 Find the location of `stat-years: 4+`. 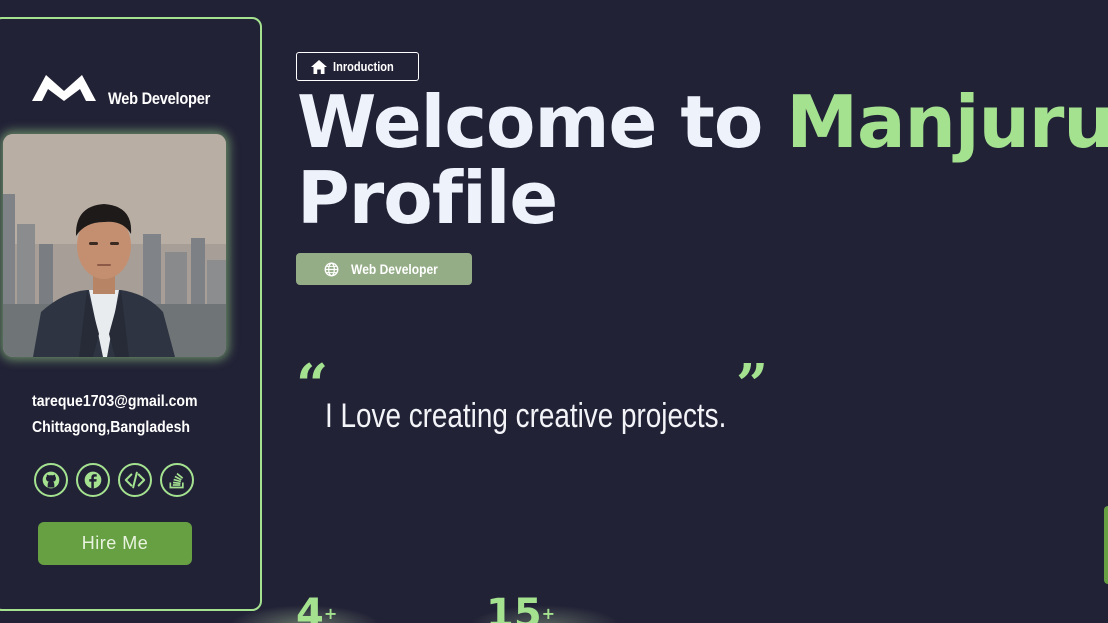

stat-years: 4+ is located at coordinates (316, 608).